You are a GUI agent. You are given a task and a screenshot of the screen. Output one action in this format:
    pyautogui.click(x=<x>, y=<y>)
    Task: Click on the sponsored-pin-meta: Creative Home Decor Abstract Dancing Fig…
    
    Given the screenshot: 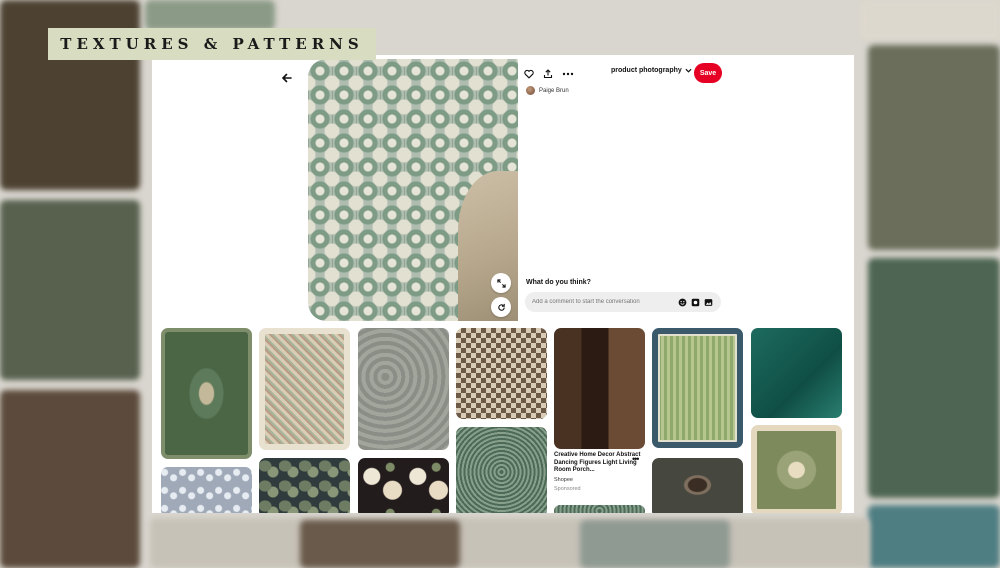 What is the action you would take?
    pyautogui.click(x=599, y=472)
    